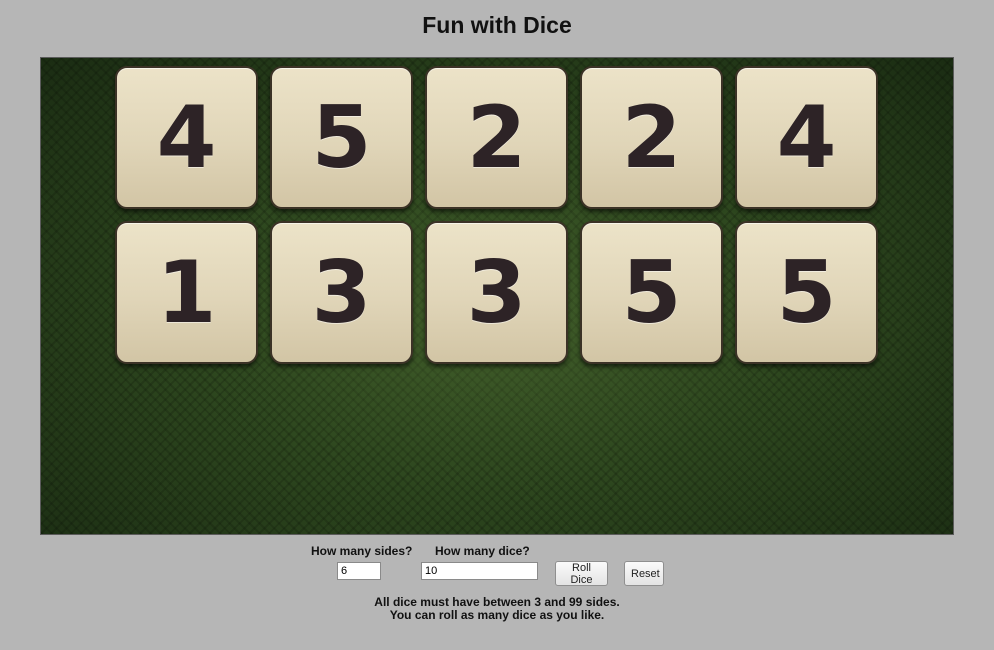  What do you see at coordinates (359, 571) in the screenshot?
I see `sides-input` at bounding box center [359, 571].